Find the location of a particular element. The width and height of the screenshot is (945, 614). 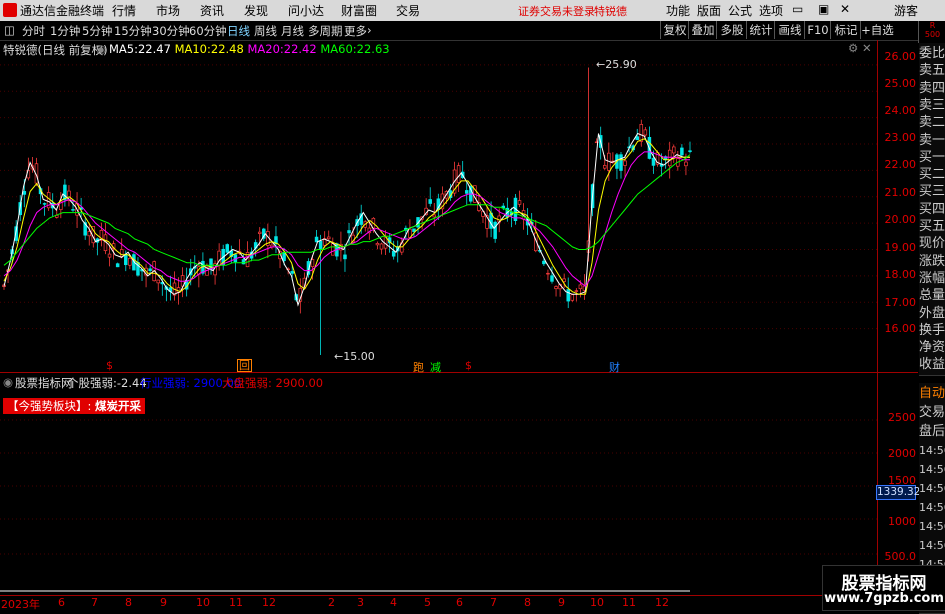

tab-fenshi: 分时 is located at coordinates (33, 31).